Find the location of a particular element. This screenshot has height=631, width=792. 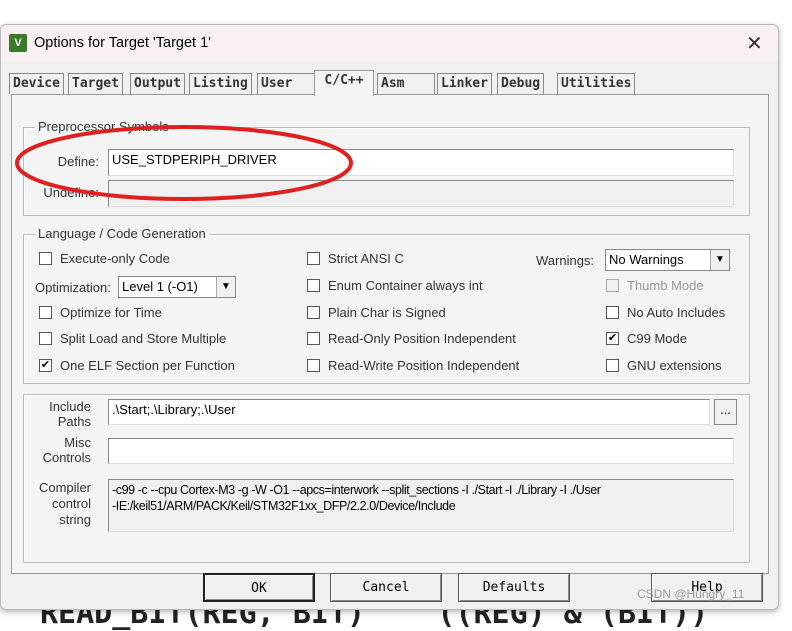

red-annotation-overlay is located at coordinates (184, 163).